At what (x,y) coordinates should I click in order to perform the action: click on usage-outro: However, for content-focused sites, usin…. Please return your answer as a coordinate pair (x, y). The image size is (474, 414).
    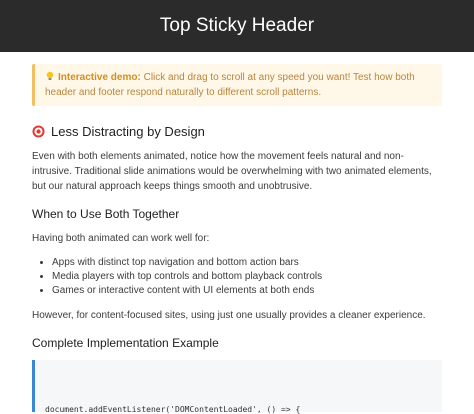
    Looking at the image, I should click on (229, 315).